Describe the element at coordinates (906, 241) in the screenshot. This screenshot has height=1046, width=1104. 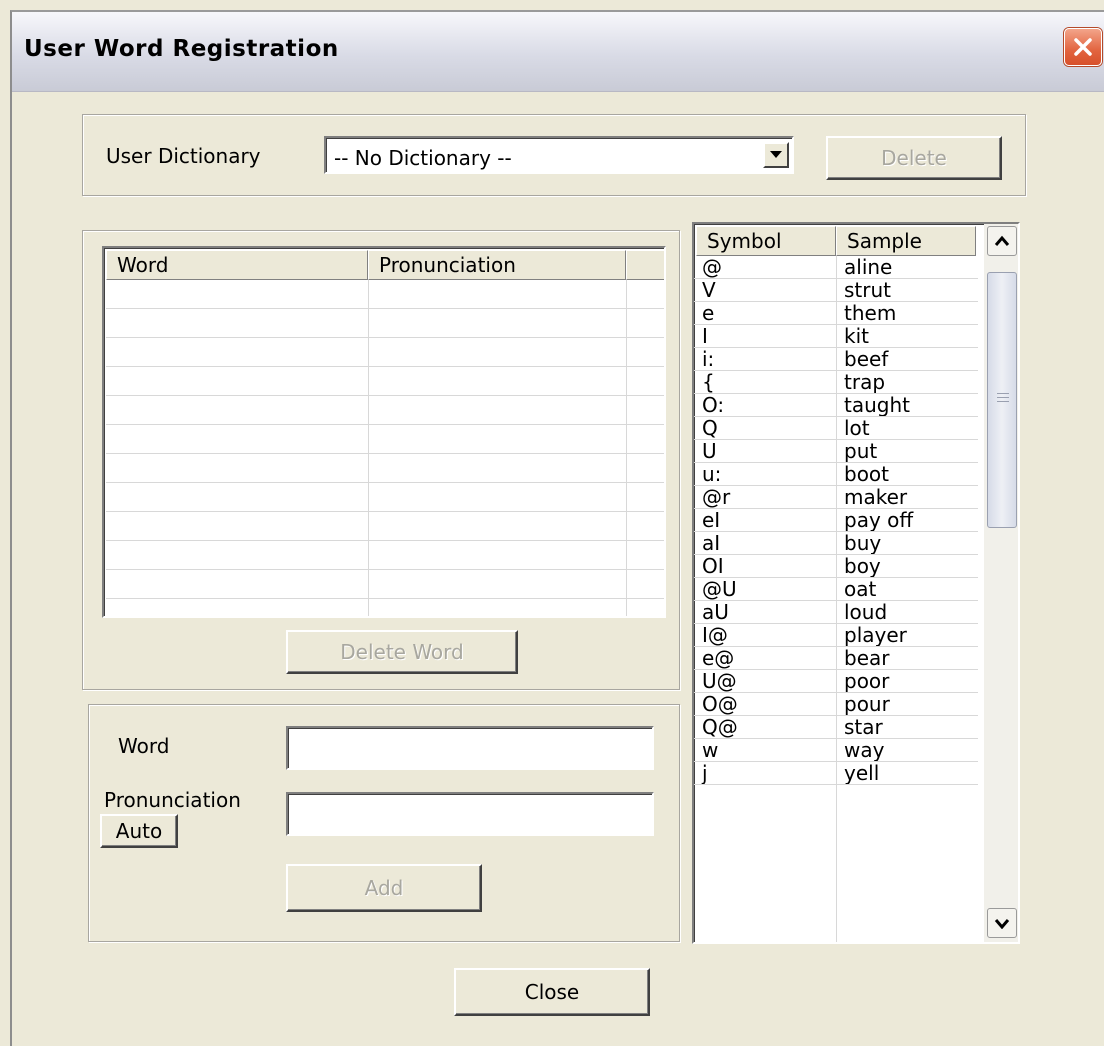
I see `column-header-sample: Sample` at that location.